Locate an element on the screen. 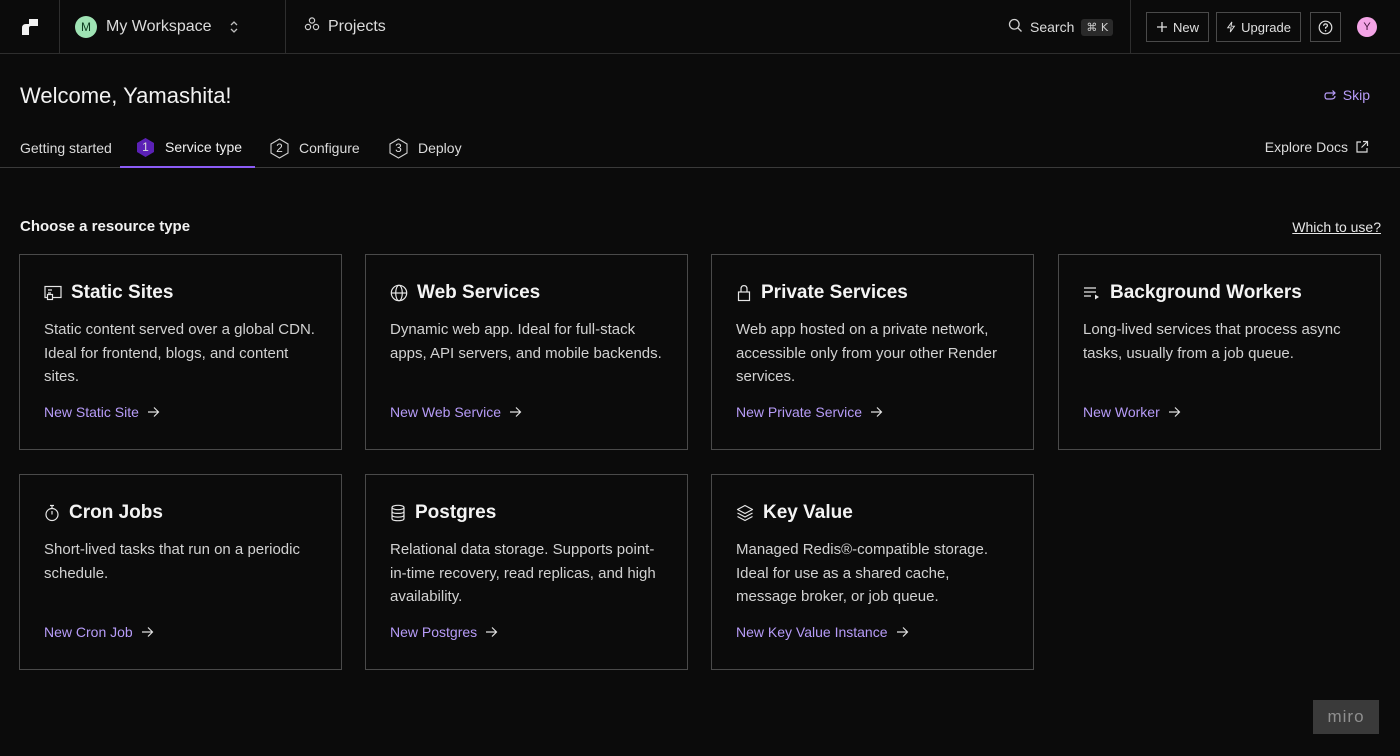 The height and width of the screenshot is (756, 1400). card-title: Cron Jobs is located at coordinates (116, 512).